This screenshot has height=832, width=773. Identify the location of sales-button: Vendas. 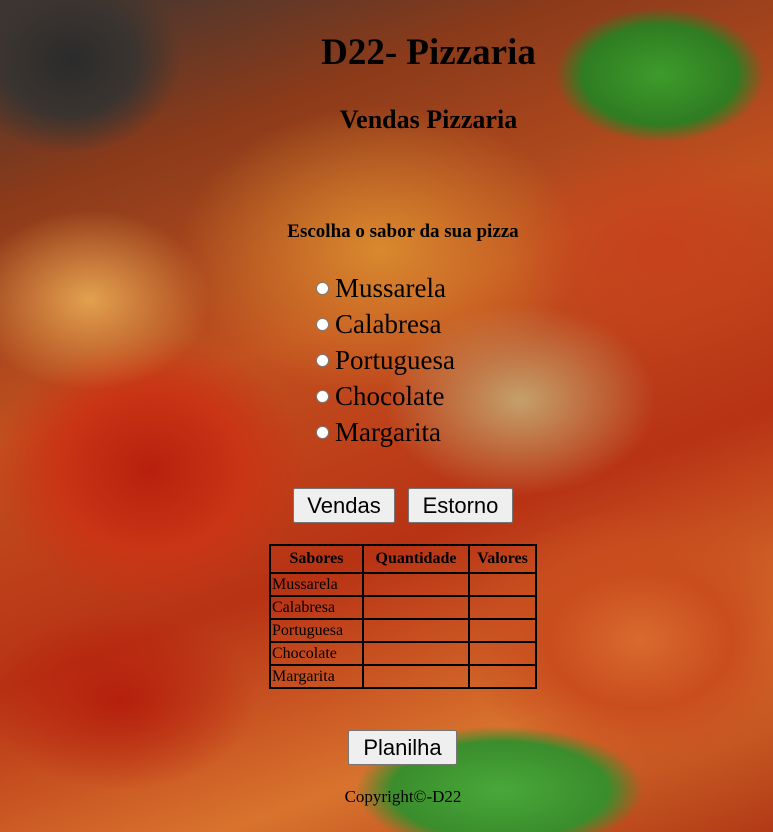
(344, 505).